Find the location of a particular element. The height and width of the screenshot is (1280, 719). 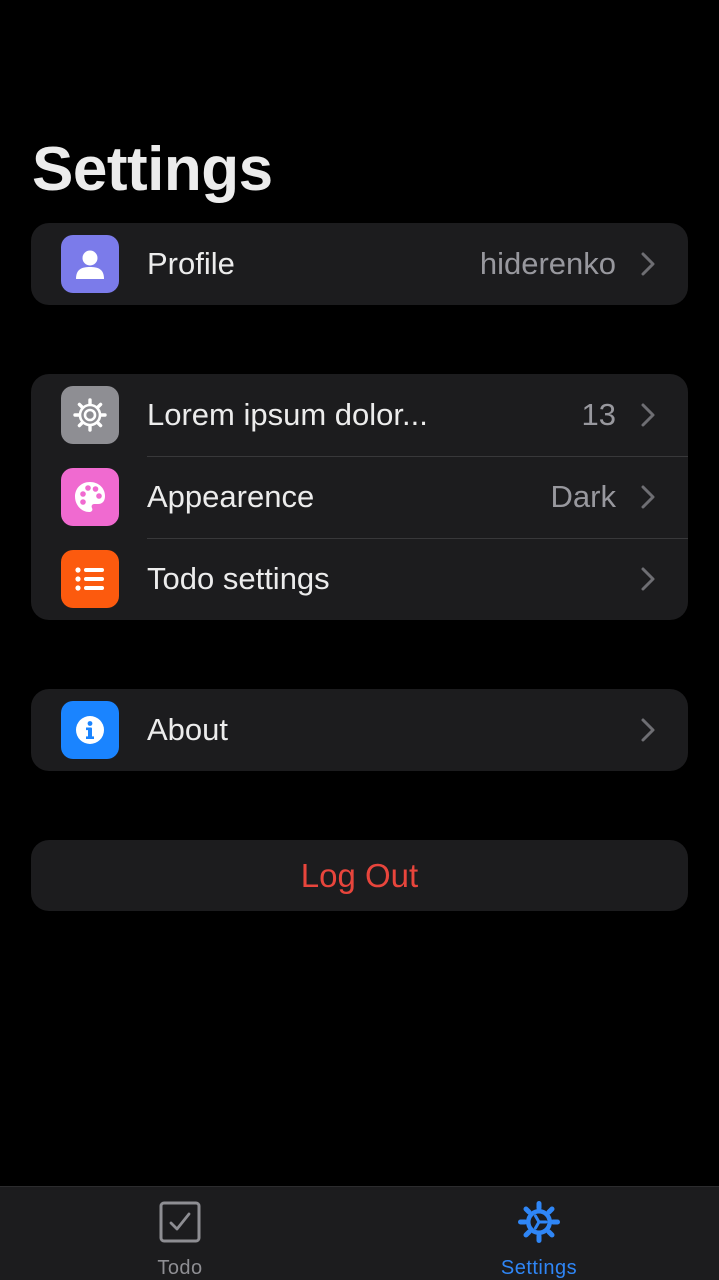

profile-group: Profile hiderenko is located at coordinates (359, 264).